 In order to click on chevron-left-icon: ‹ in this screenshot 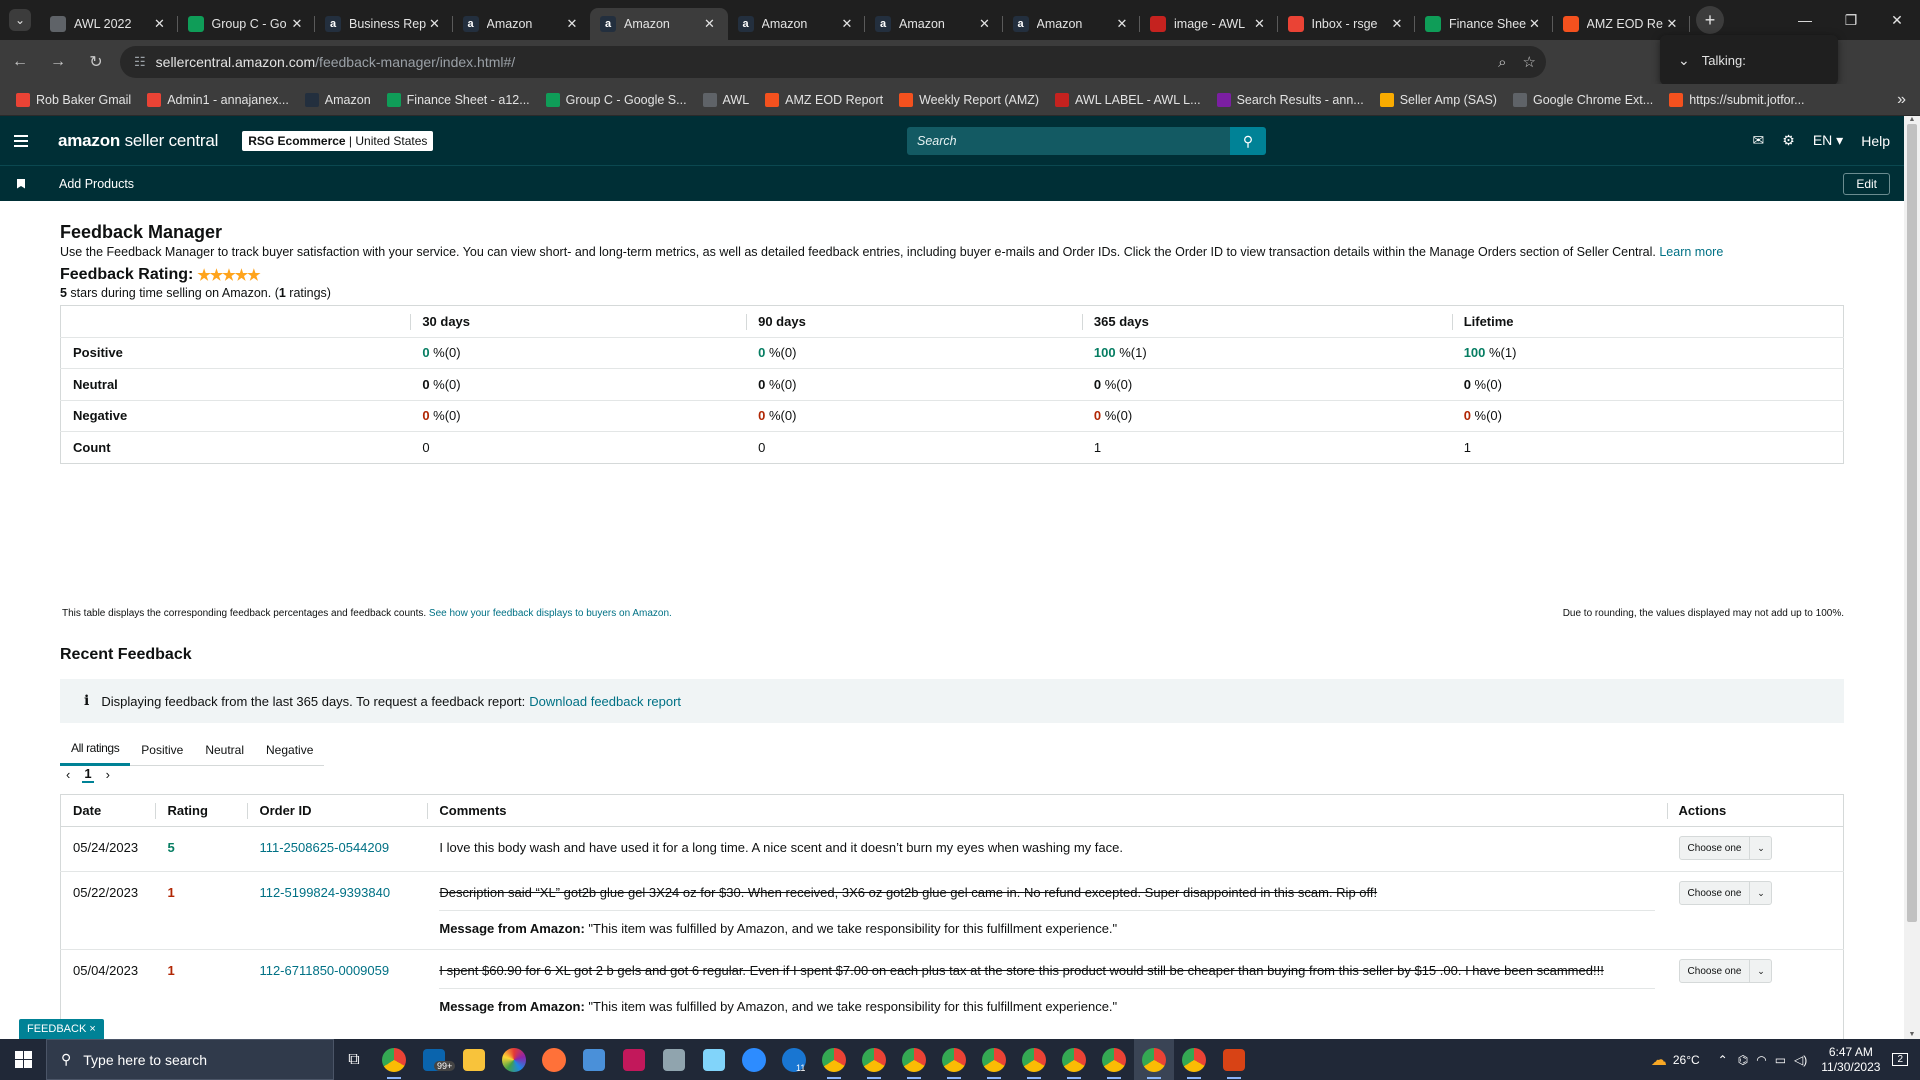, I will do `click(68, 774)`.